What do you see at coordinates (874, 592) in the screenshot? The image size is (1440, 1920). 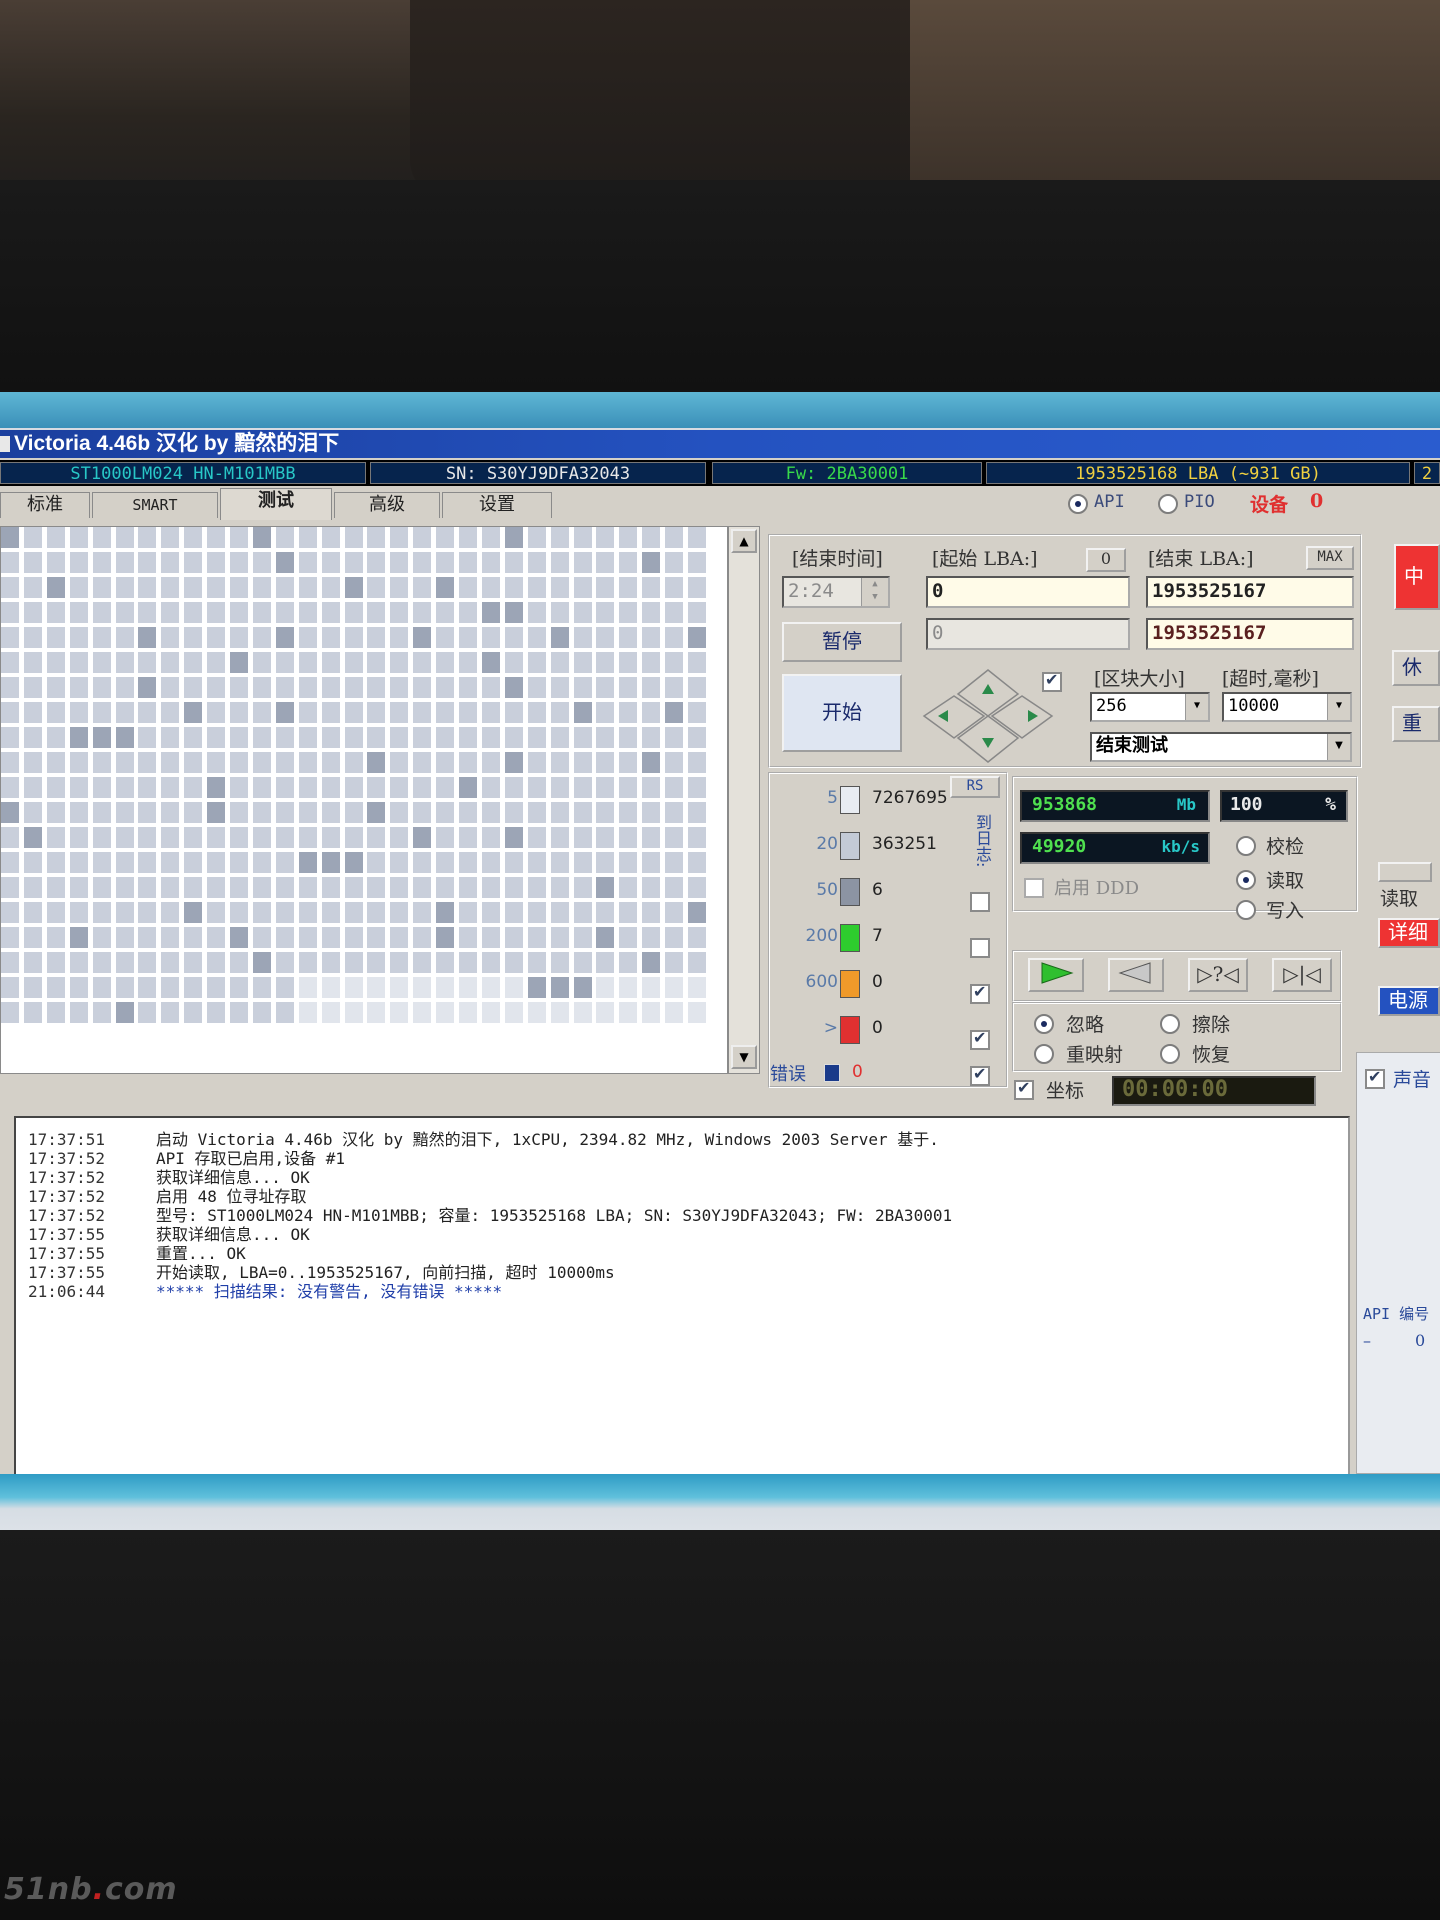 I see `end-time-spinner: ▲ ▼` at bounding box center [874, 592].